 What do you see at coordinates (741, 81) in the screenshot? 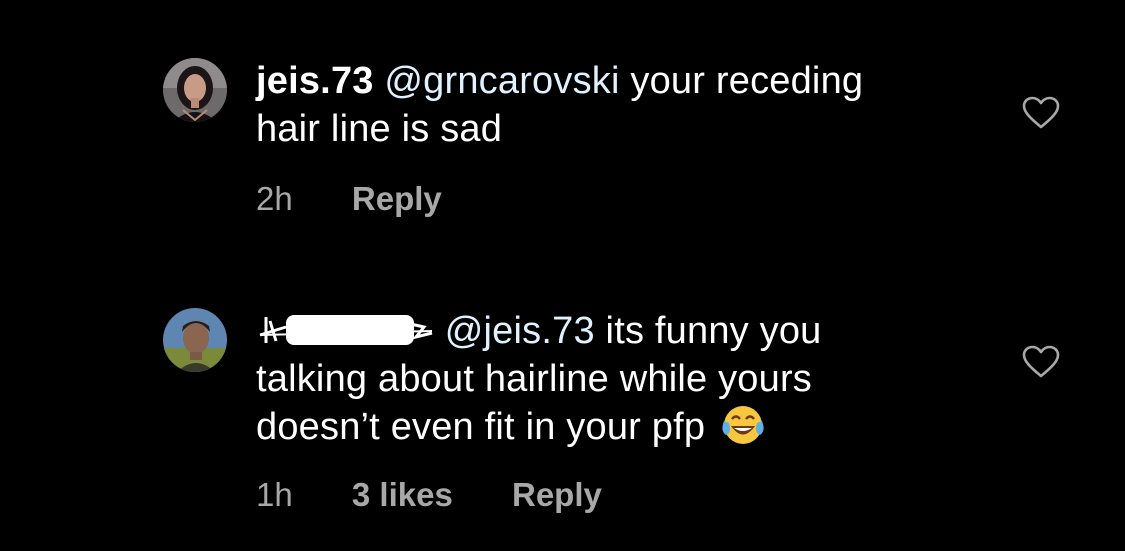
I see `comment-body: your receding` at bounding box center [741, 81].